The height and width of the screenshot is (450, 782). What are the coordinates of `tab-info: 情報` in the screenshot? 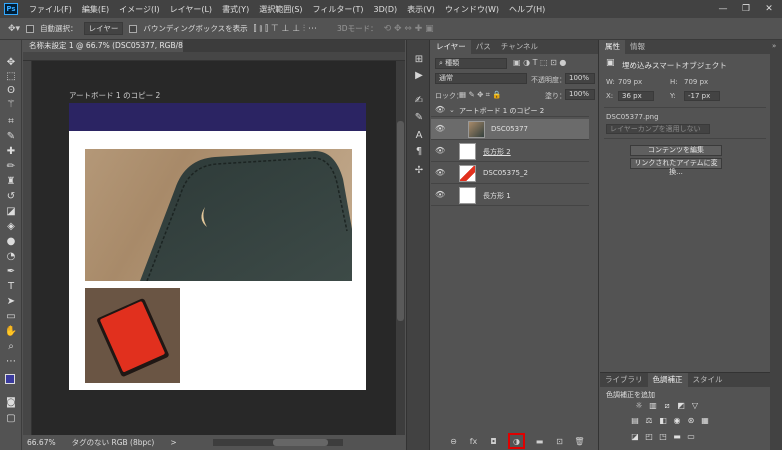 It's located at (637, 47).